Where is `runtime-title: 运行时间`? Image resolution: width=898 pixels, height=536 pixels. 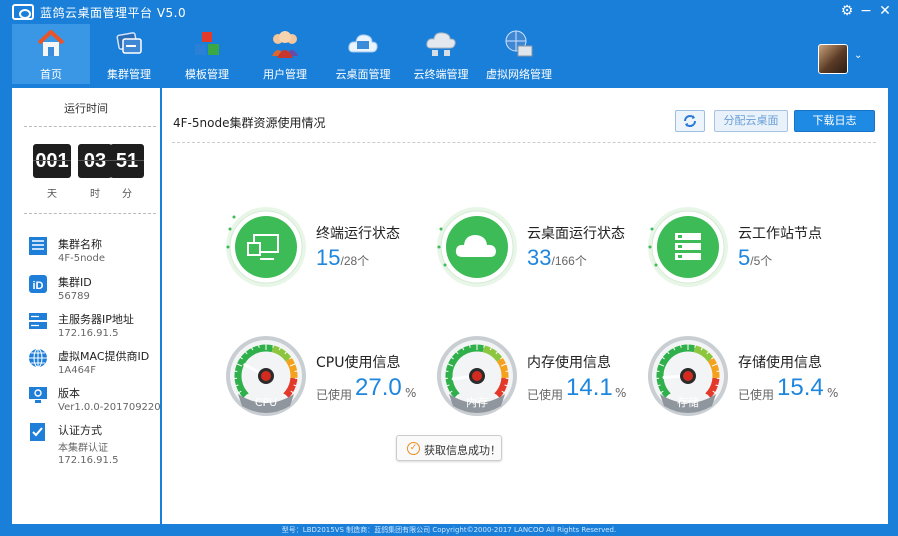 runtime-title: 运行时间 is located at coordinates (86, 108).